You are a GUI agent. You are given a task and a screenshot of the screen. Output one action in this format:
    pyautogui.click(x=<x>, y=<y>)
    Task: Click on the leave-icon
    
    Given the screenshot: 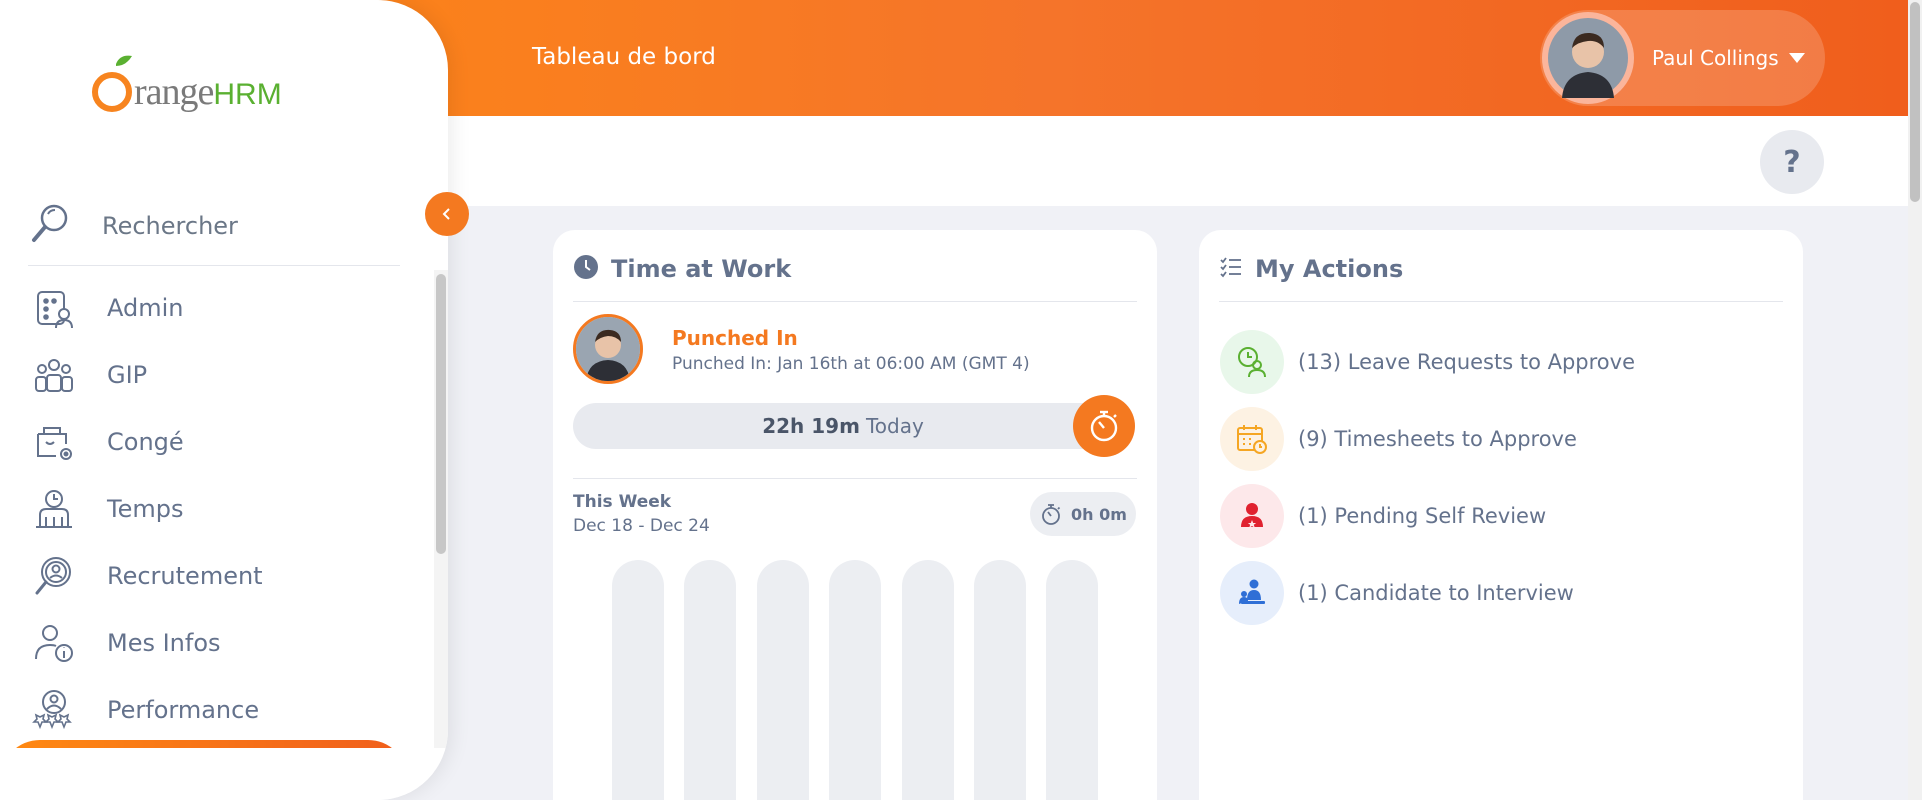 What is the action you would take?
    pyautogui.click(x=54, y=442)
    